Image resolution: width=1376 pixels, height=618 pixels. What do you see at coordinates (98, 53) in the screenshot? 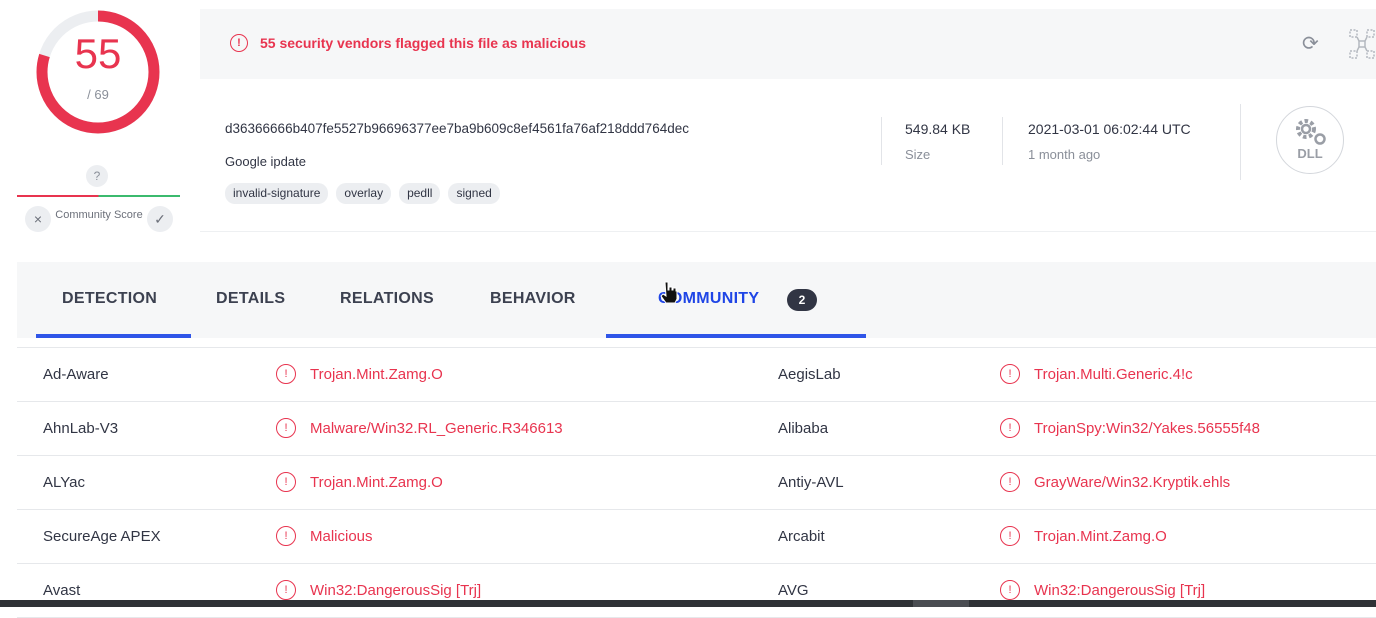
I see `detection-count: 55` at bounding box center [98, 53].